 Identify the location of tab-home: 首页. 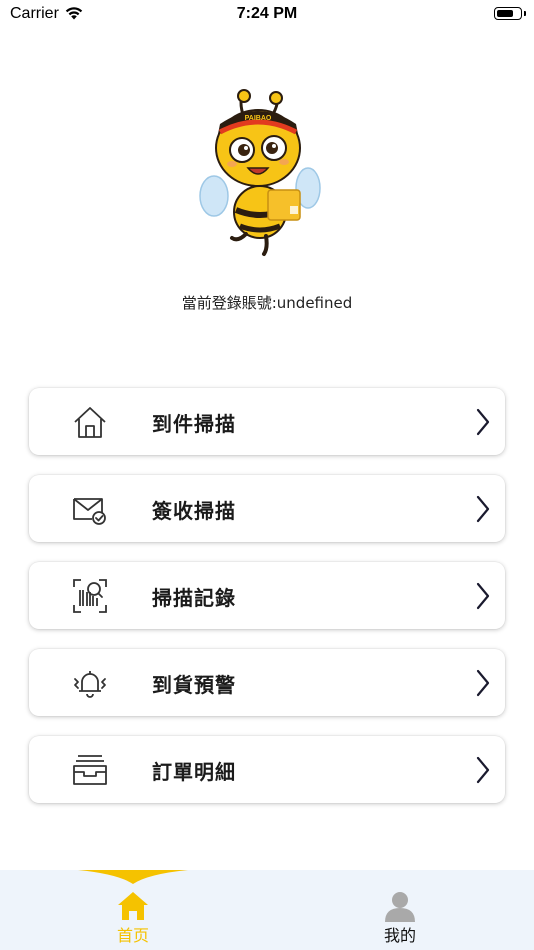
(133, 918).